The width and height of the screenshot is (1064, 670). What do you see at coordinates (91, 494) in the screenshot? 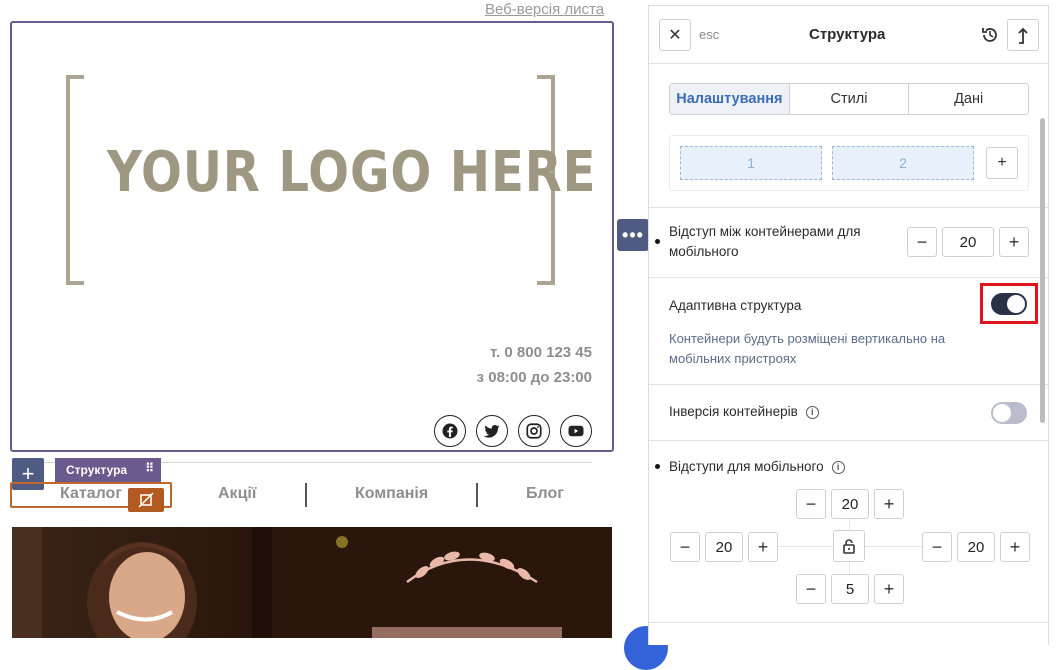
I see `menu-item-catalog: Каталог` at bounding box center [91, 494].